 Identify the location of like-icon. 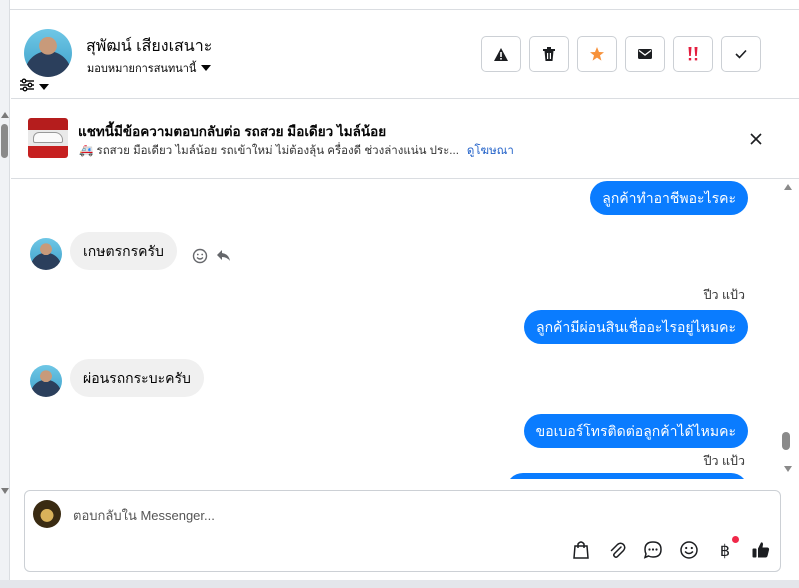
(761, 550).